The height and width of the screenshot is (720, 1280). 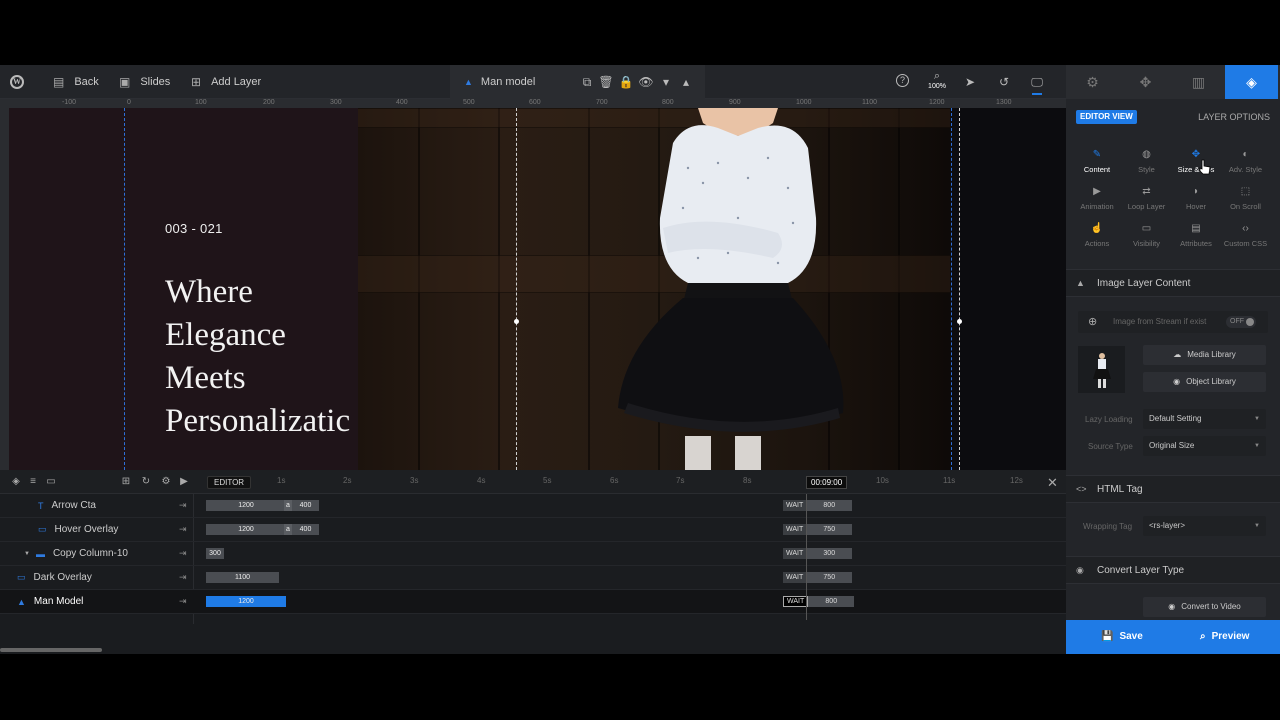 What do you see at coordinates (533, 506) in the screenshot?
I see `timeline-layer-row: T Arrow Cta ⇥ 1200 a 400 WAIT 800` at bounding box center [533, 506].